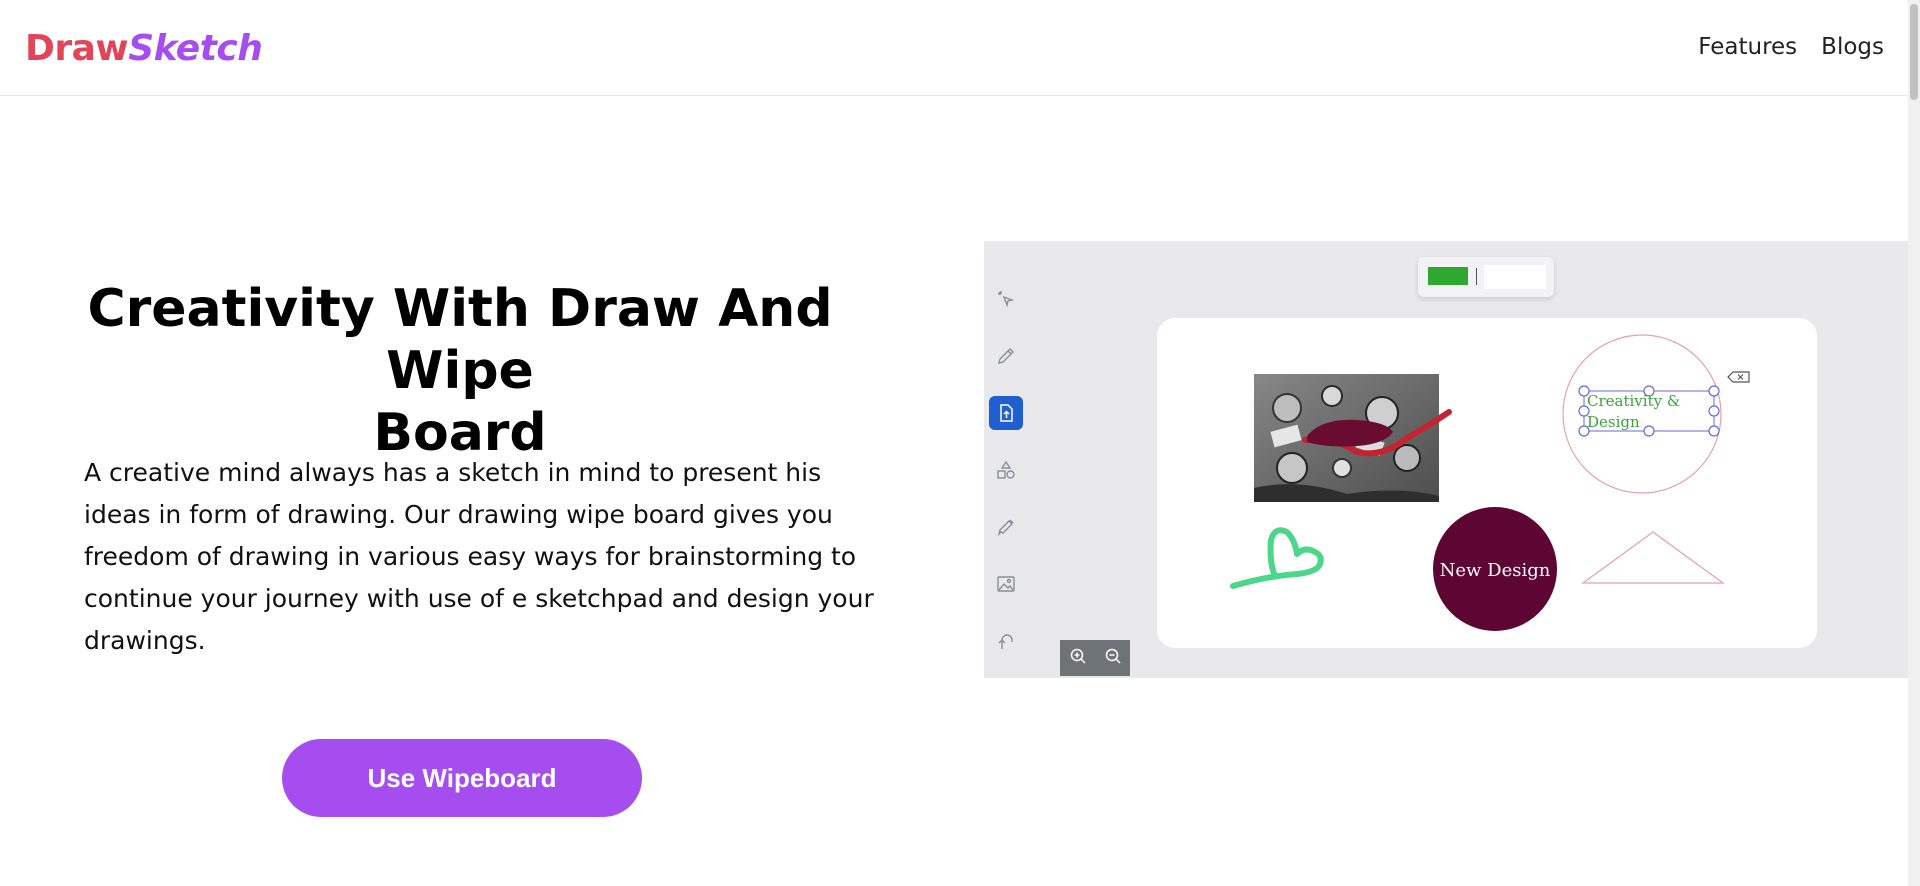 This screenshot has height=886, width=1920. Describe the element at coordinates (195, 48) in the screenshot. I see `logo-sketch: Sketch` at that location.